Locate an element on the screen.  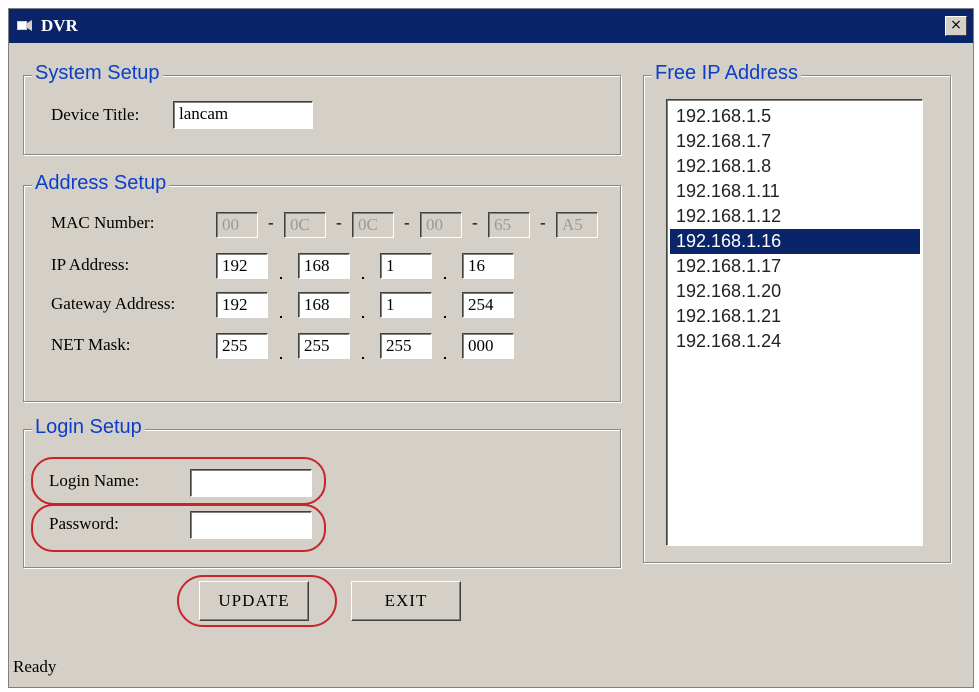
title-bar: DVR × is located at coordinates (491, 26).